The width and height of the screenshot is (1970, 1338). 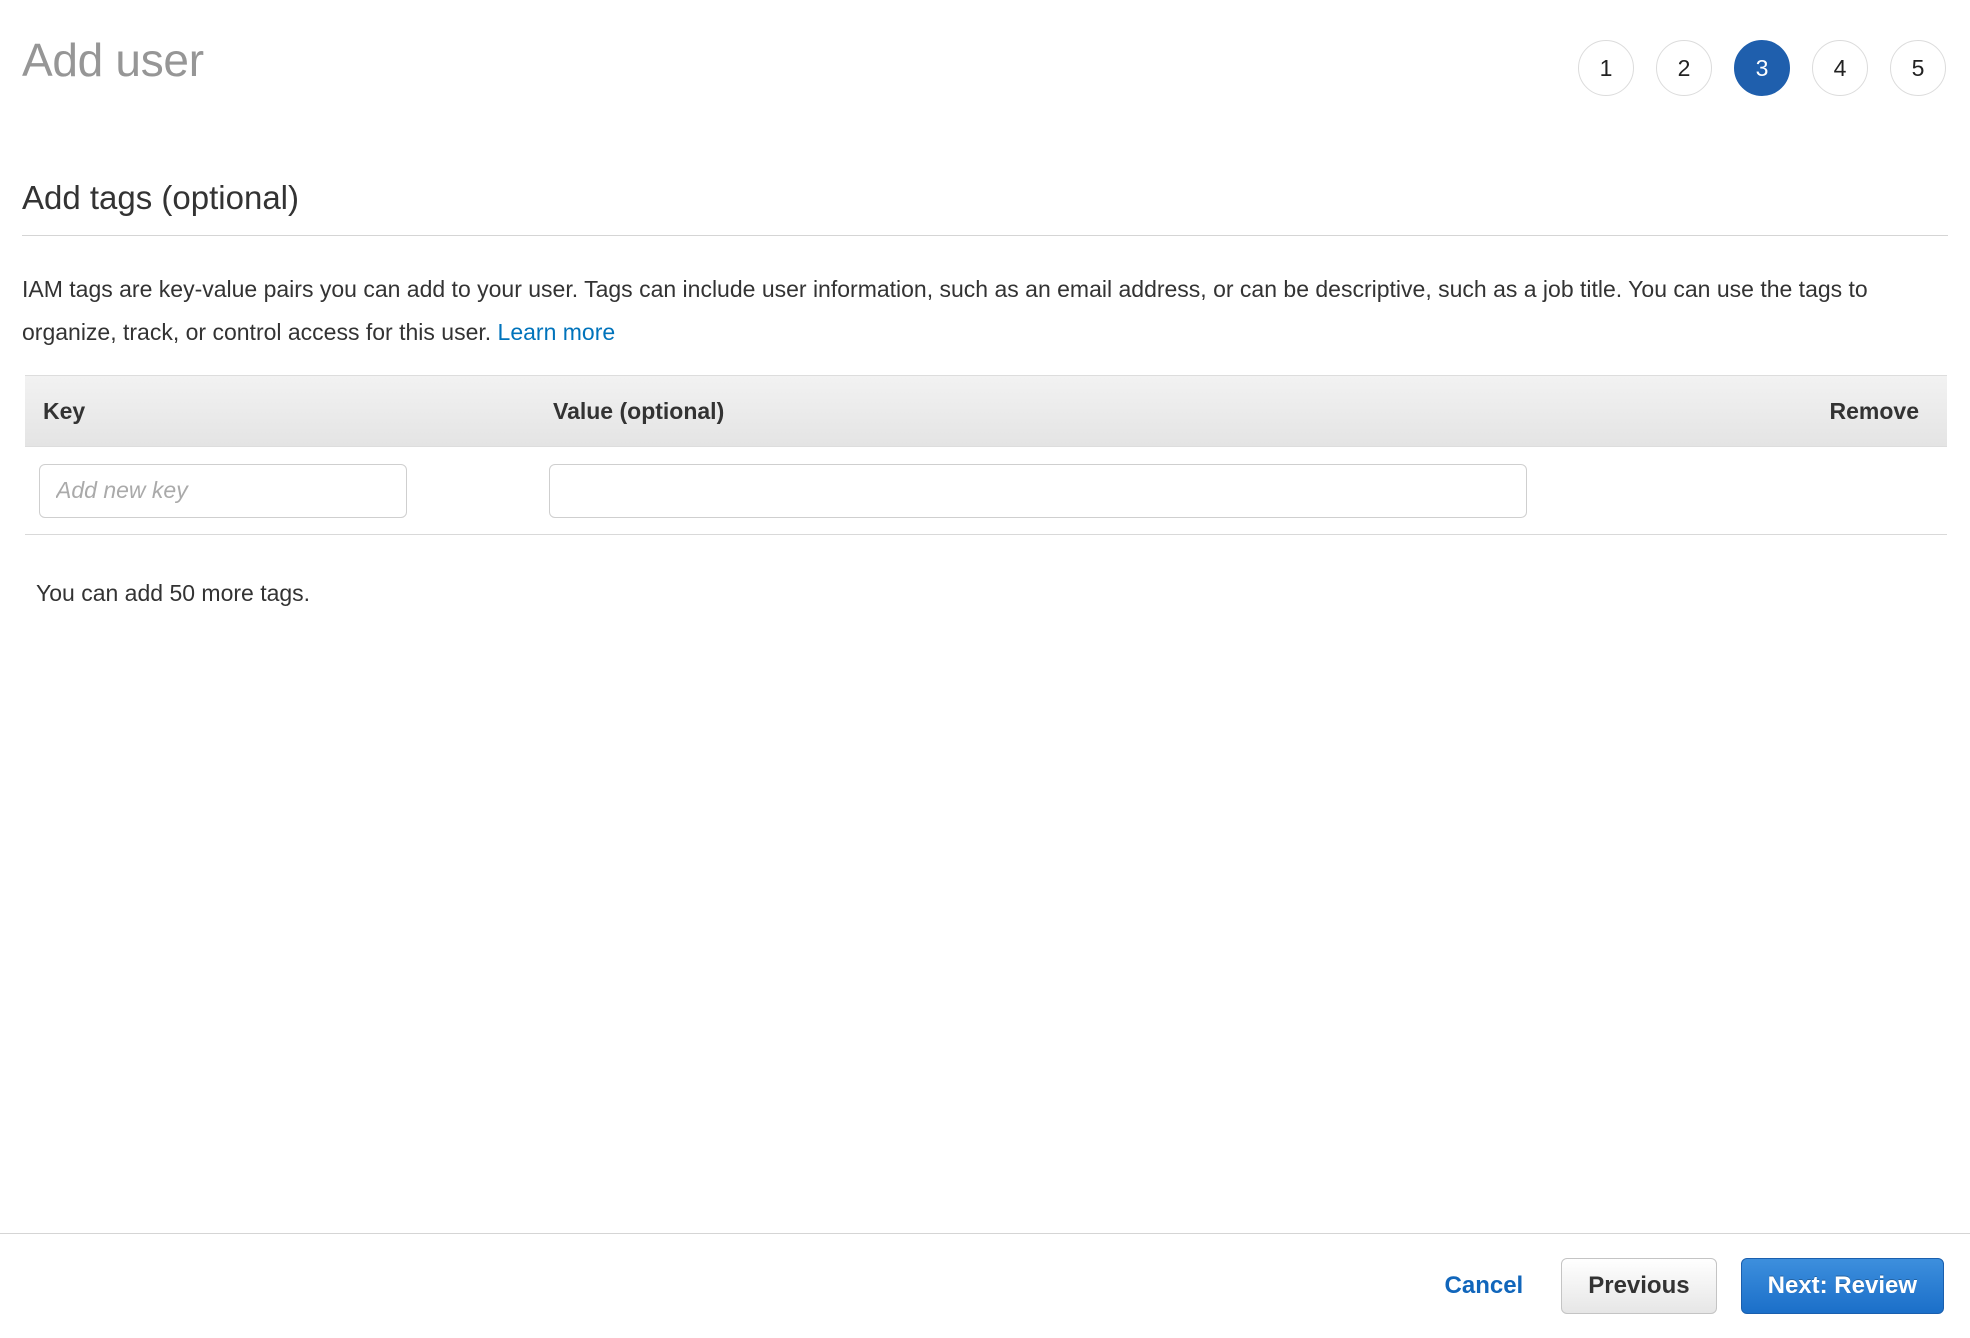 I want to click on page-header: Add user 1 2 3 4 5, so click(x=985, y=66).